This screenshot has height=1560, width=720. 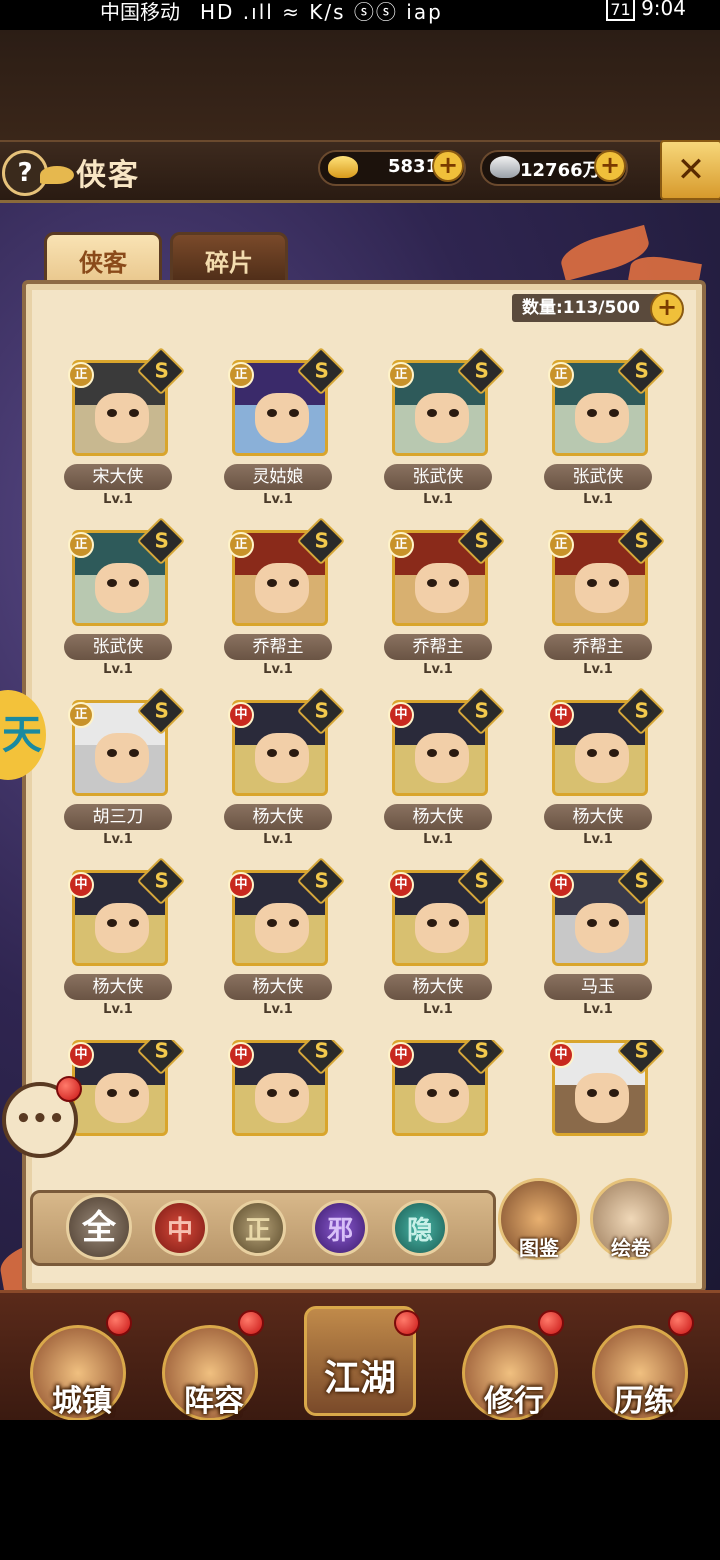 I want to click on background-top, so click(x=360, y=85).